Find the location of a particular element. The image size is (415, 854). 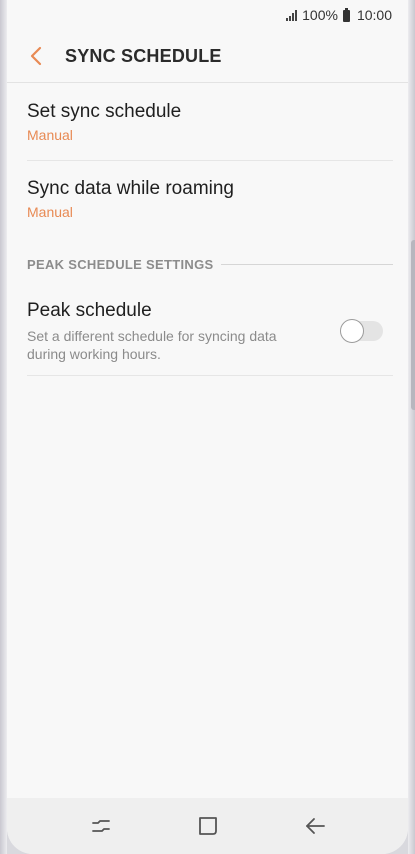

section-label: PEAK SCHEDULE SETTINGS is located at coordinates (120, 264).